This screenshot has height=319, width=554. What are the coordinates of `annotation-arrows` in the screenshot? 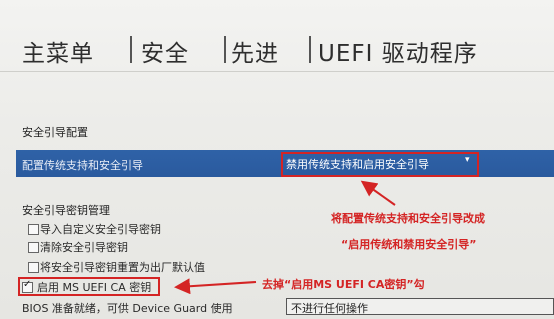 It's located at (285, 237).